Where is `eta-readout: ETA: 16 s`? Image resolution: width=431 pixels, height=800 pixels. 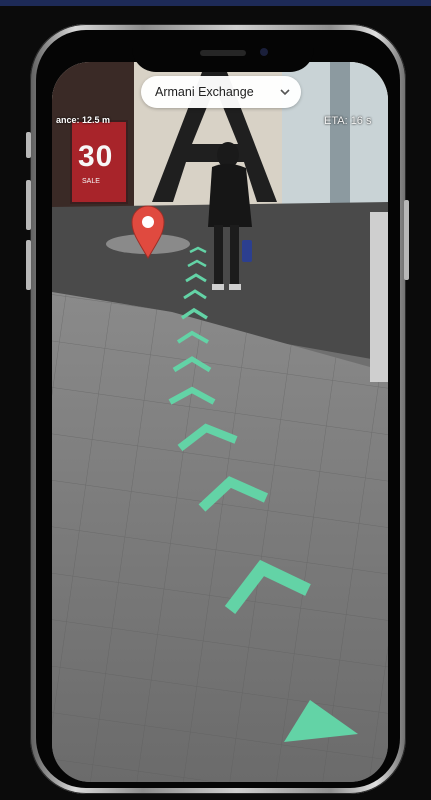 eta-readout: ETA: 16 s is located at coordinates (348, 121).